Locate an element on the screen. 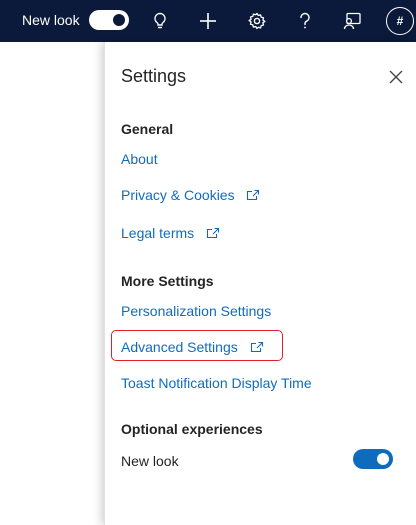 This screenshot has height=525, width=416. close-button is located at coordinates (396, 77).